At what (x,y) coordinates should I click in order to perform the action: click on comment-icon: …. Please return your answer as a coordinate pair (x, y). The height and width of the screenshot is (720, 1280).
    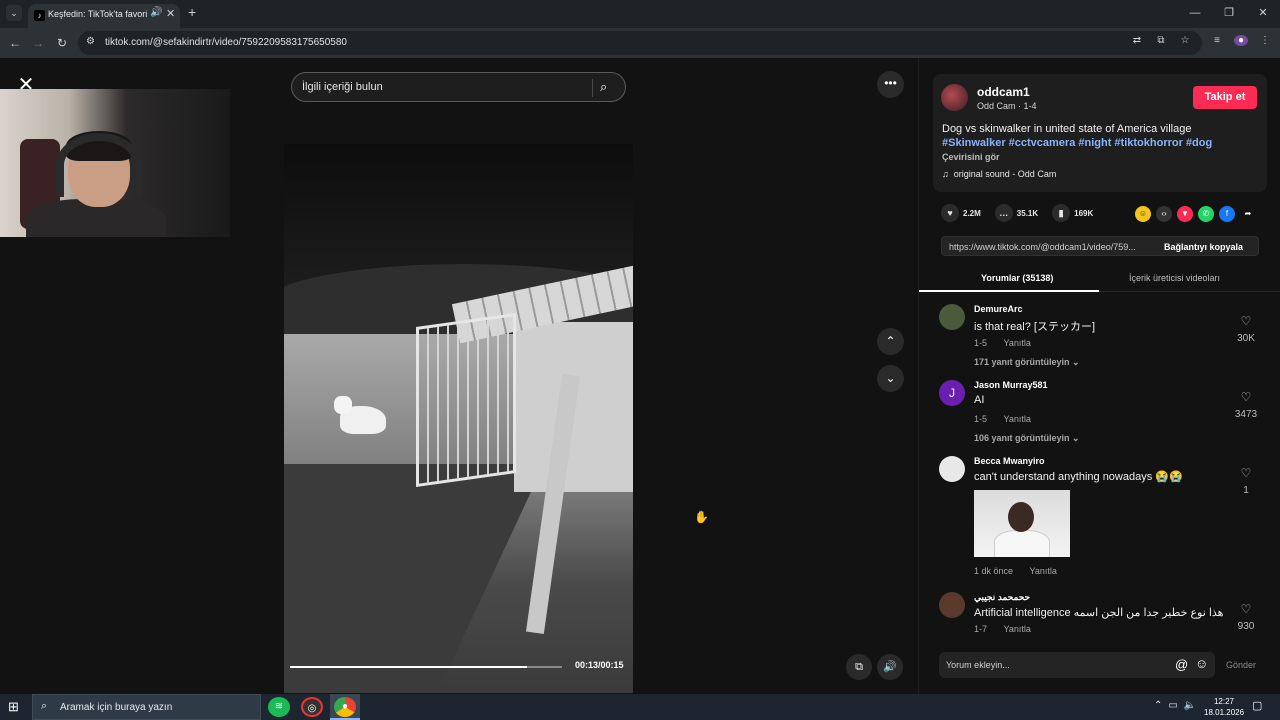
    Looking at the image, I should click on (1003, 213).